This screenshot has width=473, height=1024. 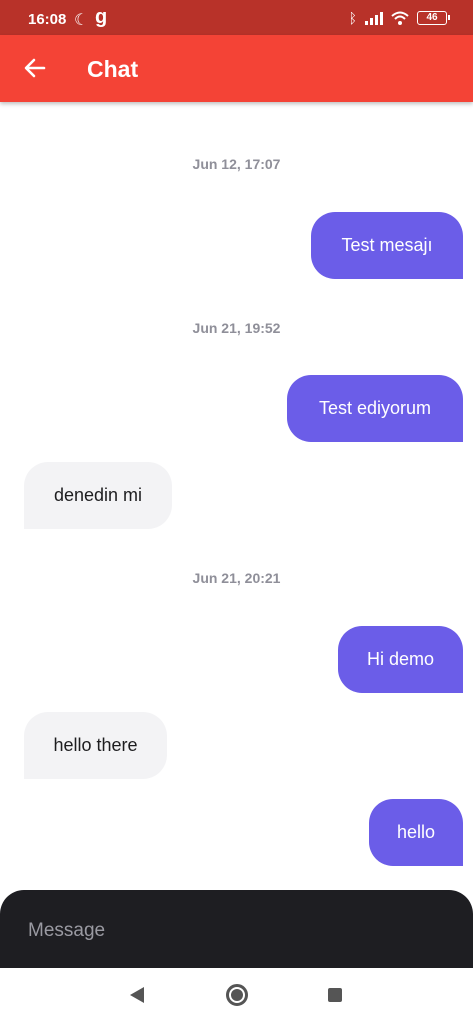 I want to click on message-composer, so click(x=236, y=930).